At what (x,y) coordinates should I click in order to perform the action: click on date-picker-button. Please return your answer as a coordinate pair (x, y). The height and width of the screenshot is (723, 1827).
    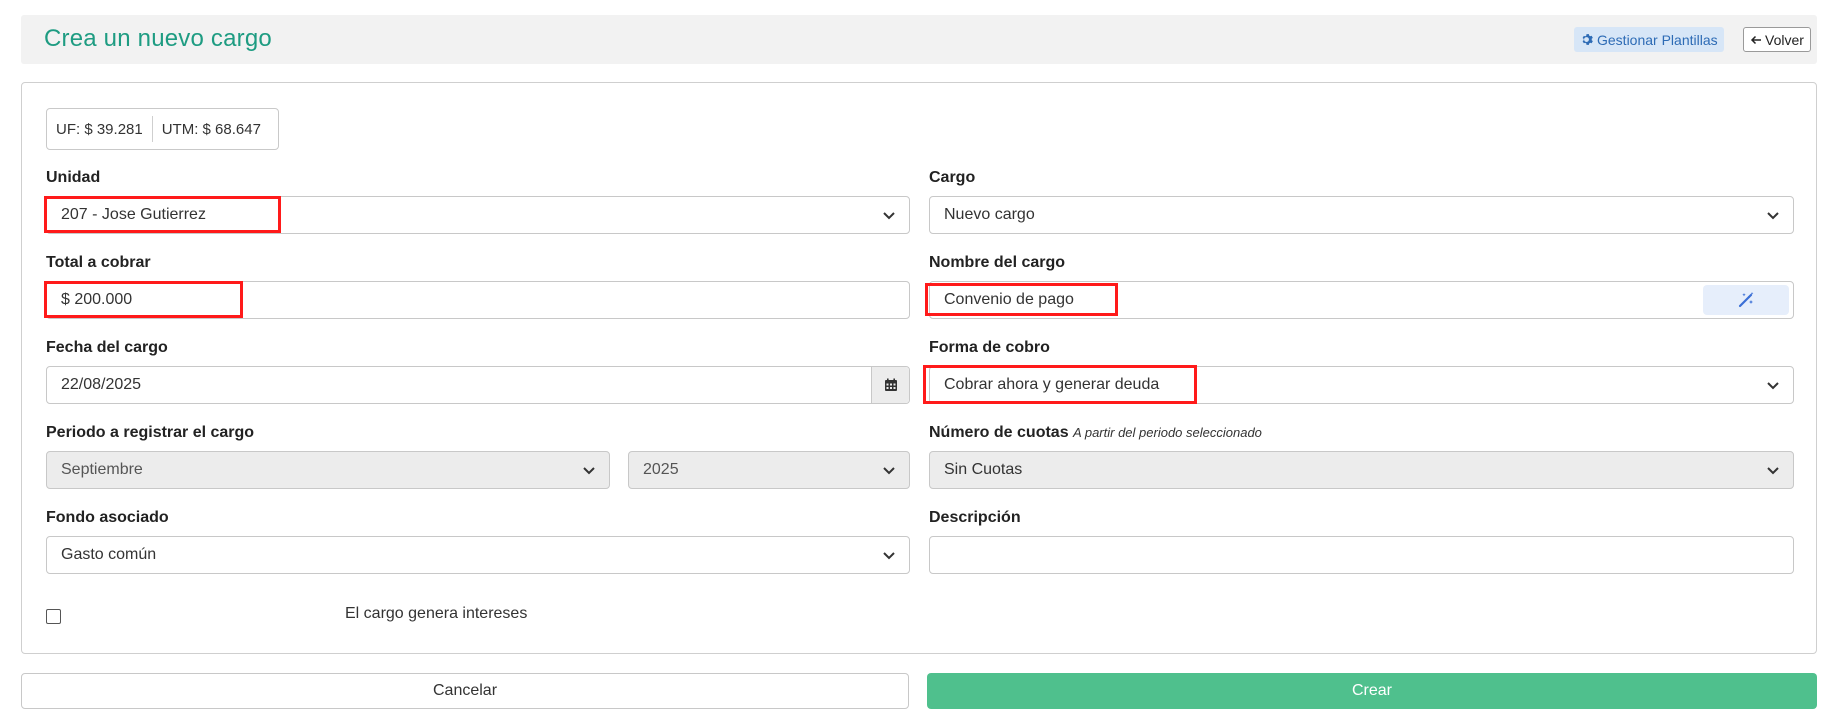
    Looking at the image, I should click on (890, 385).